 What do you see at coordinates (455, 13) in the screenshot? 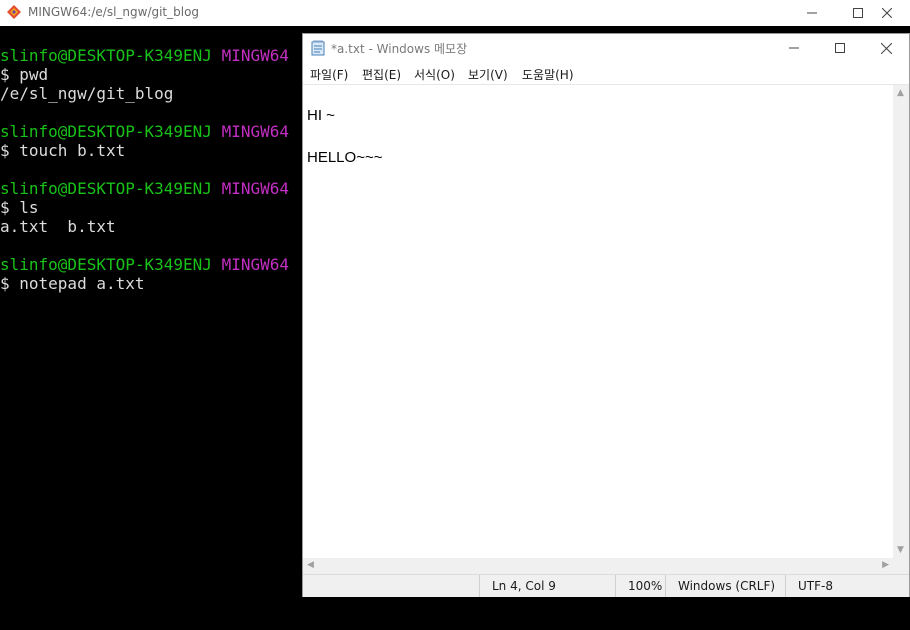
I see `terminal-titlebar: MINGW64:/e/sl_ngw/git_blog` at bounding box center [455, 13].